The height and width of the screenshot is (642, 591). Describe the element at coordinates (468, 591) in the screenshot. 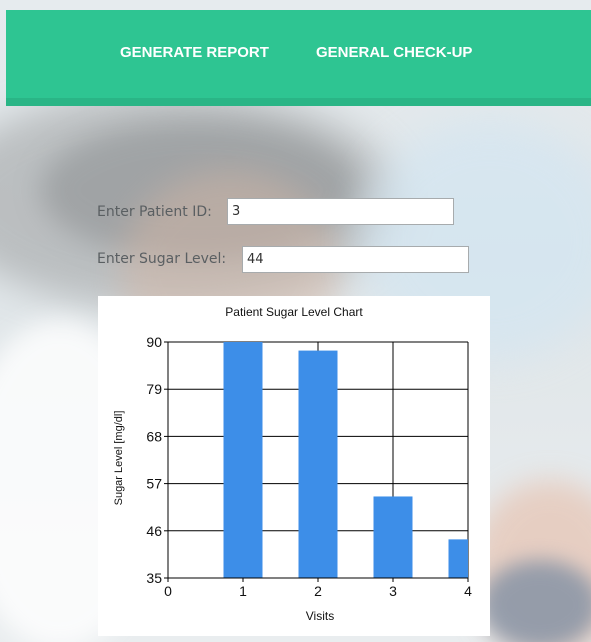

I see `x-tick-label: 4` at that location.